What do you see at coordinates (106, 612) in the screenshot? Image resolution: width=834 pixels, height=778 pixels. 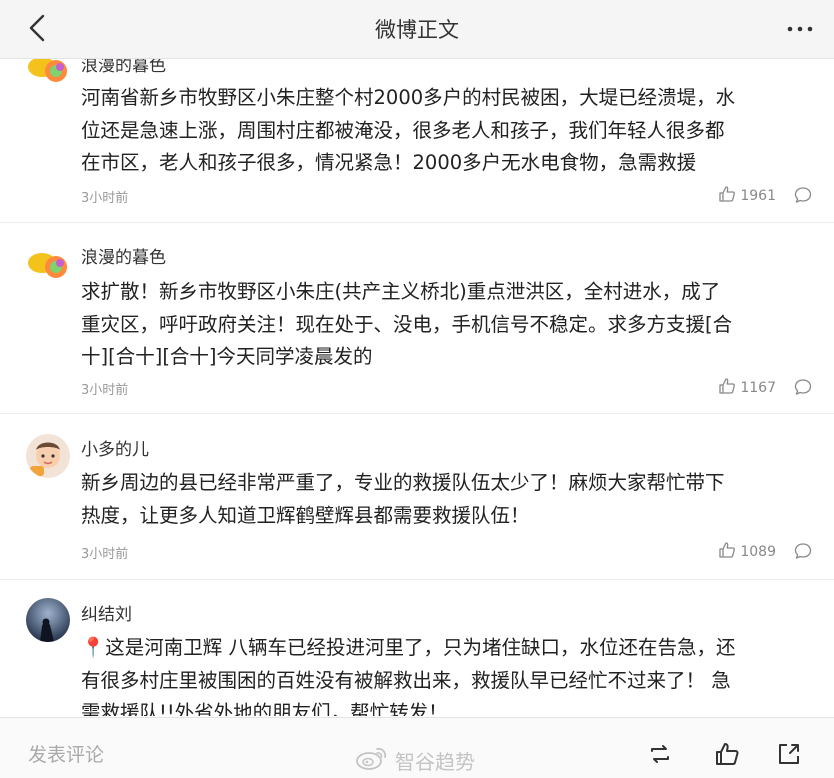 I see `comment-author: 纠结刘` at bounding box center [106, 612].